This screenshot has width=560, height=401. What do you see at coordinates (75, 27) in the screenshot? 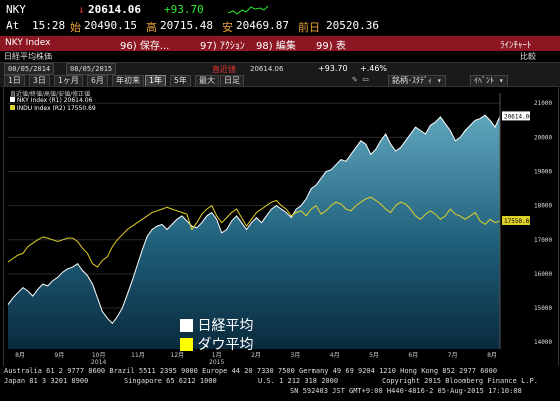
I see `open-label: 始` at bounding box center [75, 27].